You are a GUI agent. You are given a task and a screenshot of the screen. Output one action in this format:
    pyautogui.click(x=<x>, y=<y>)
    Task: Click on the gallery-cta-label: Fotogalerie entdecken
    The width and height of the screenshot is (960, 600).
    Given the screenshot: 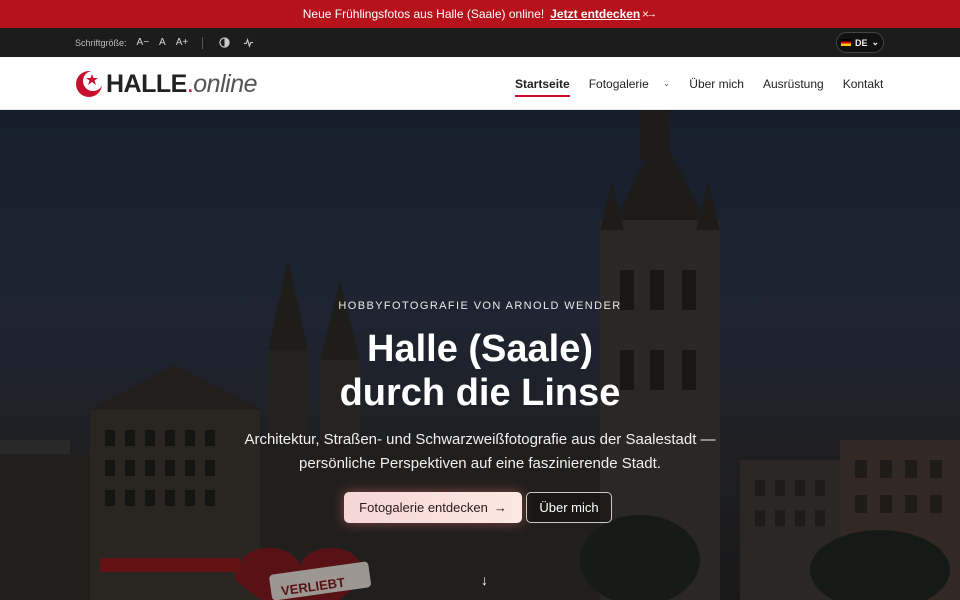 What is the action you would take?
    pyautogui.click(x=423, y=507)
    